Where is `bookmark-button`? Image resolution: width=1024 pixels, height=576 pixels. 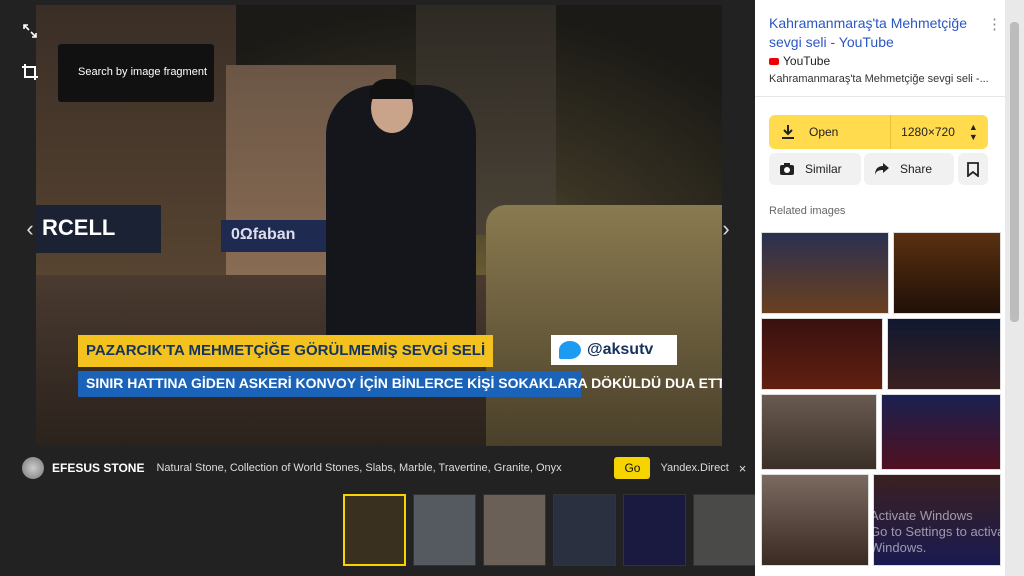
bookmark-button is located at coordinates (973, 169).